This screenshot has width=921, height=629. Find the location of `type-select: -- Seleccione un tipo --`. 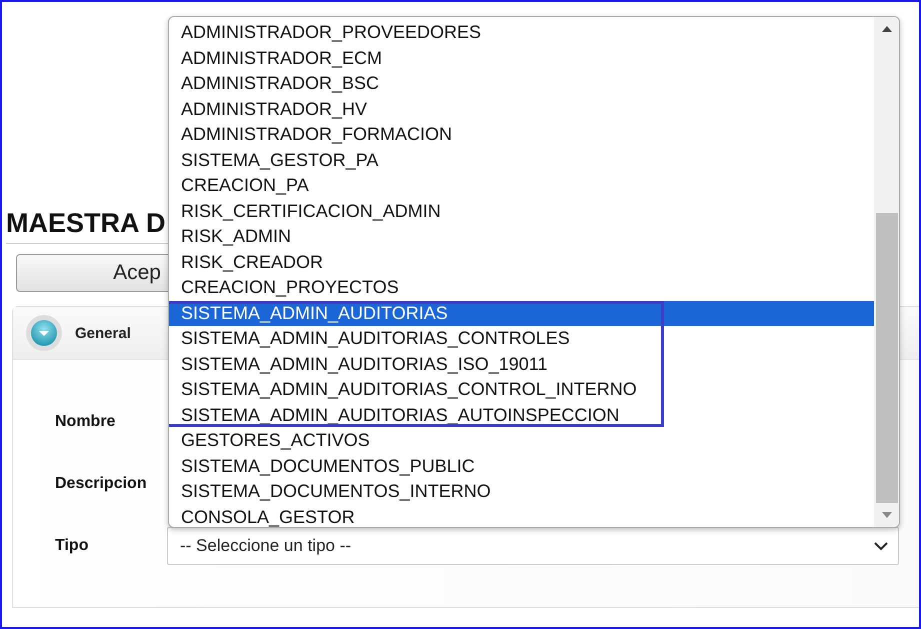

type-select: -- Seleccione un tipo -- is located at coordinates (533, 546).